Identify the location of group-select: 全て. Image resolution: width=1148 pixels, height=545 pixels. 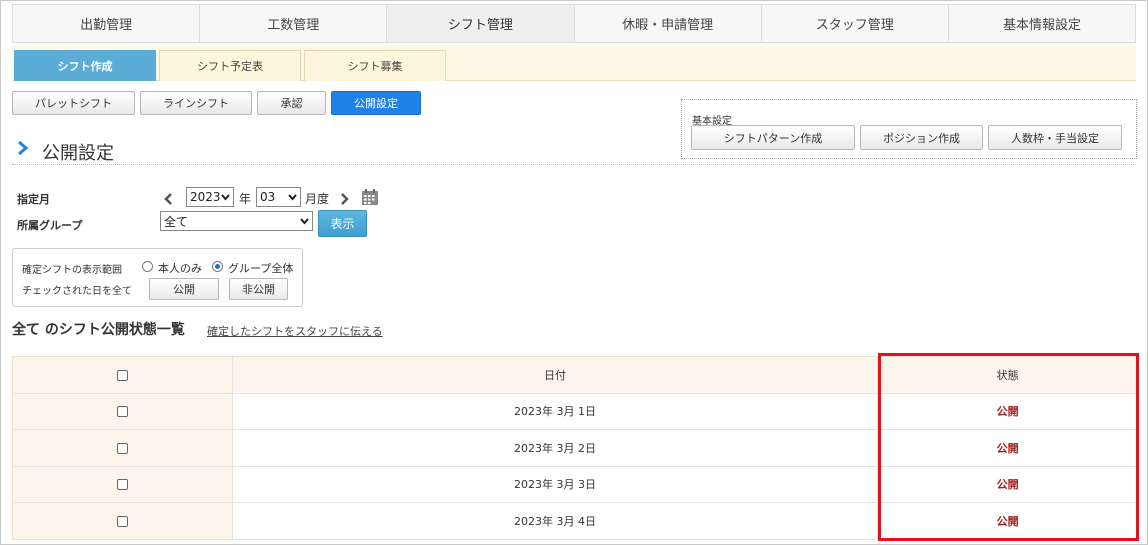
(236, 221).